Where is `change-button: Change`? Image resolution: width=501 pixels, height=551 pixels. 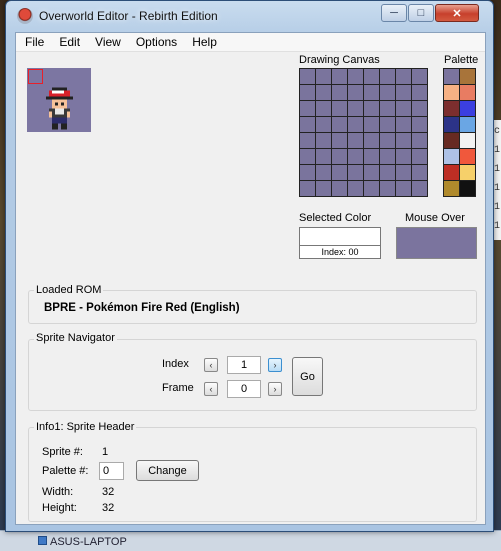
change-button: Change is located at coordinates (167, 470).